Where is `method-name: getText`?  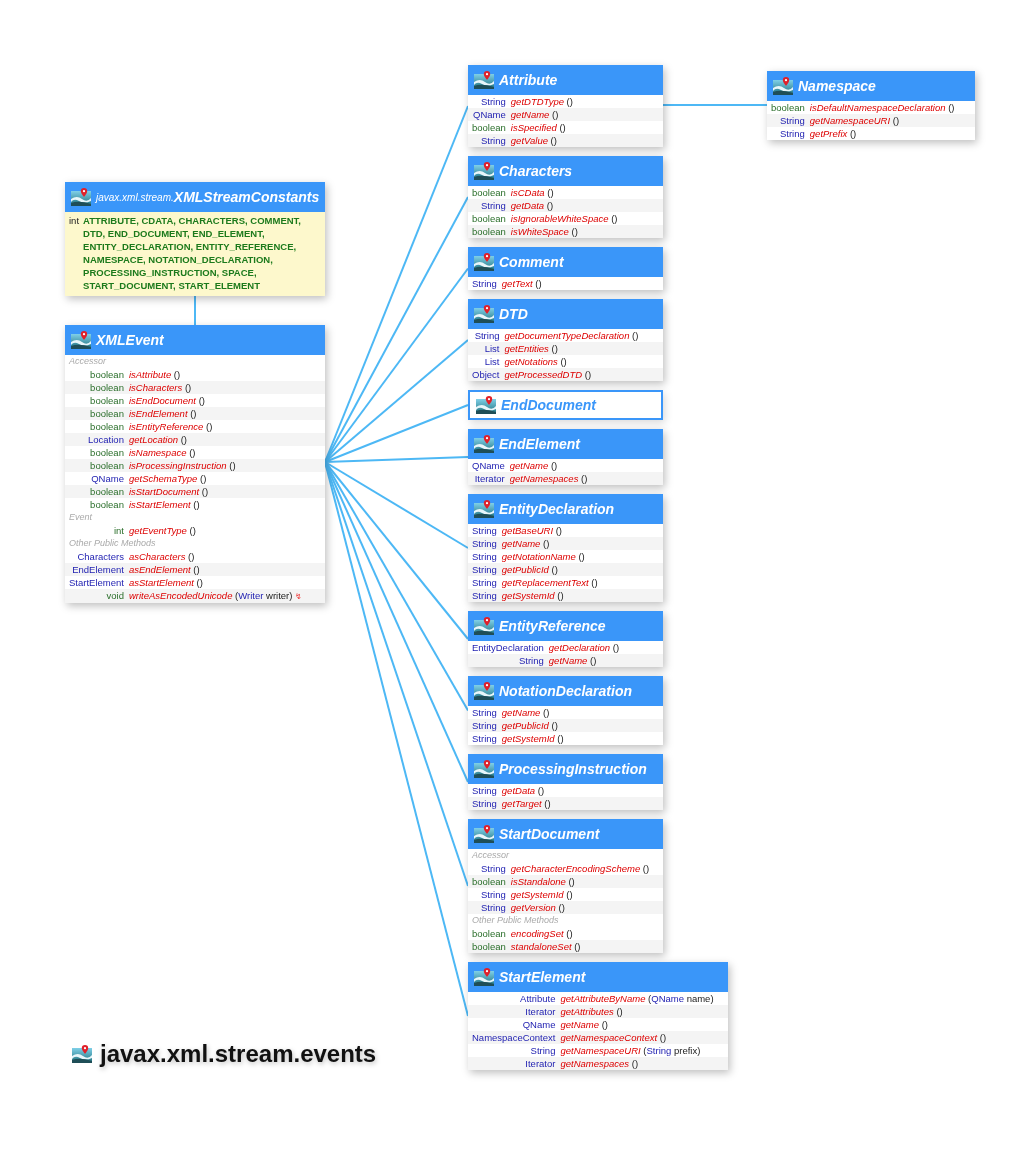
method-name: getText is located at coordinates (517, 283).